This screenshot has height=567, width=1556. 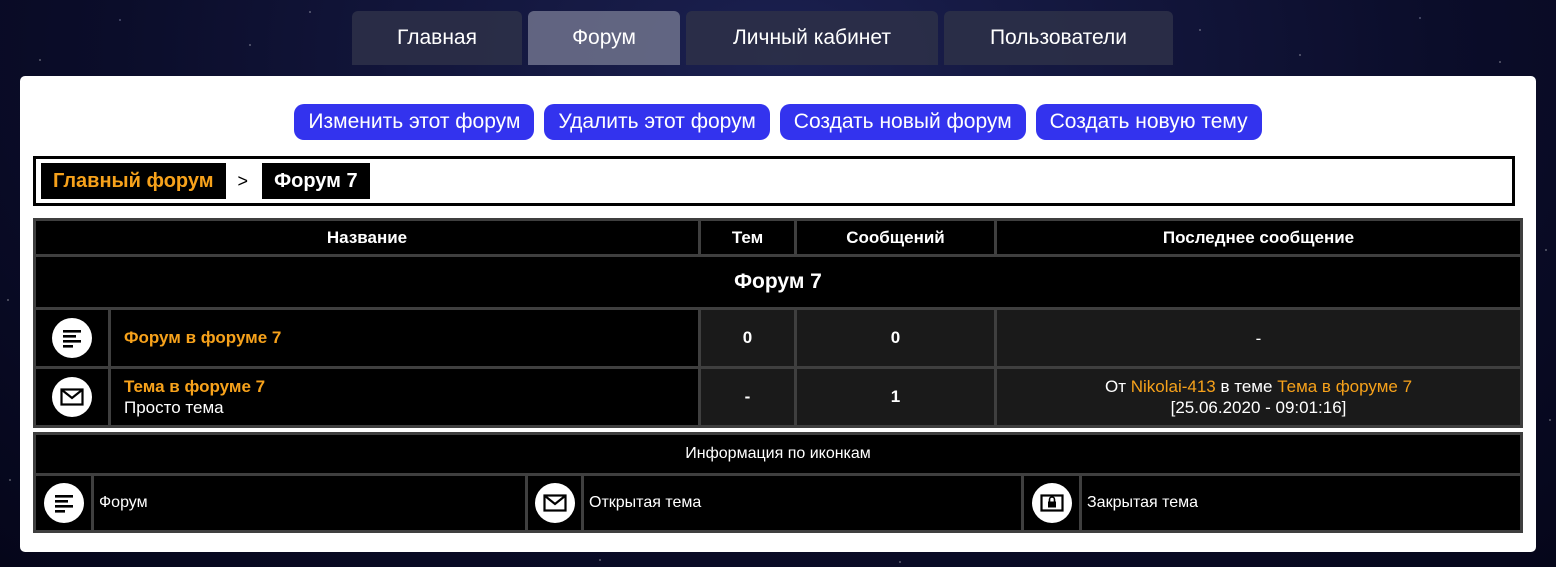 What do you see at coordinates (316, 181) in the screenshot?
I see `breadcrumb-current: Форум 7` at bounding box center [316, 181].